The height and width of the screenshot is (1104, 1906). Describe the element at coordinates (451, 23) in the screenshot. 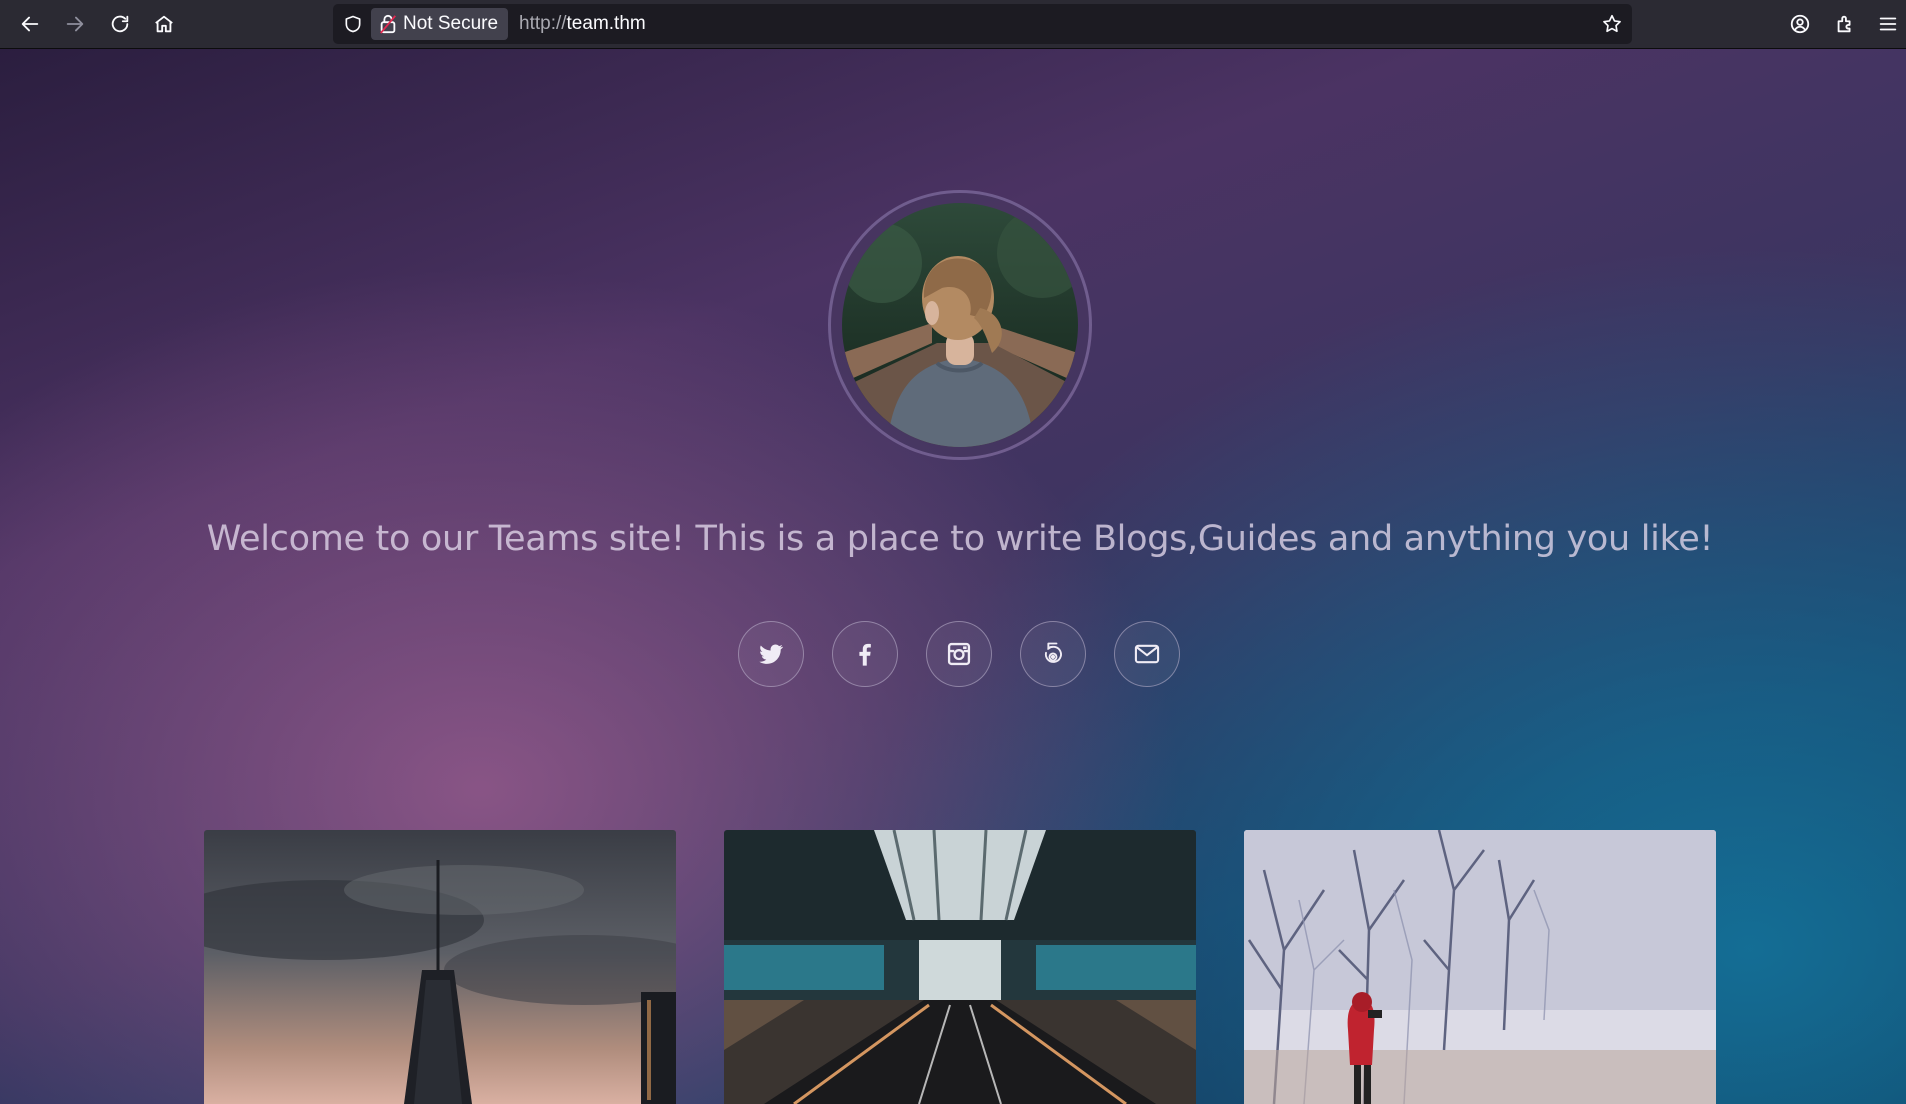

I see `security-label: Not Secure` at that location.